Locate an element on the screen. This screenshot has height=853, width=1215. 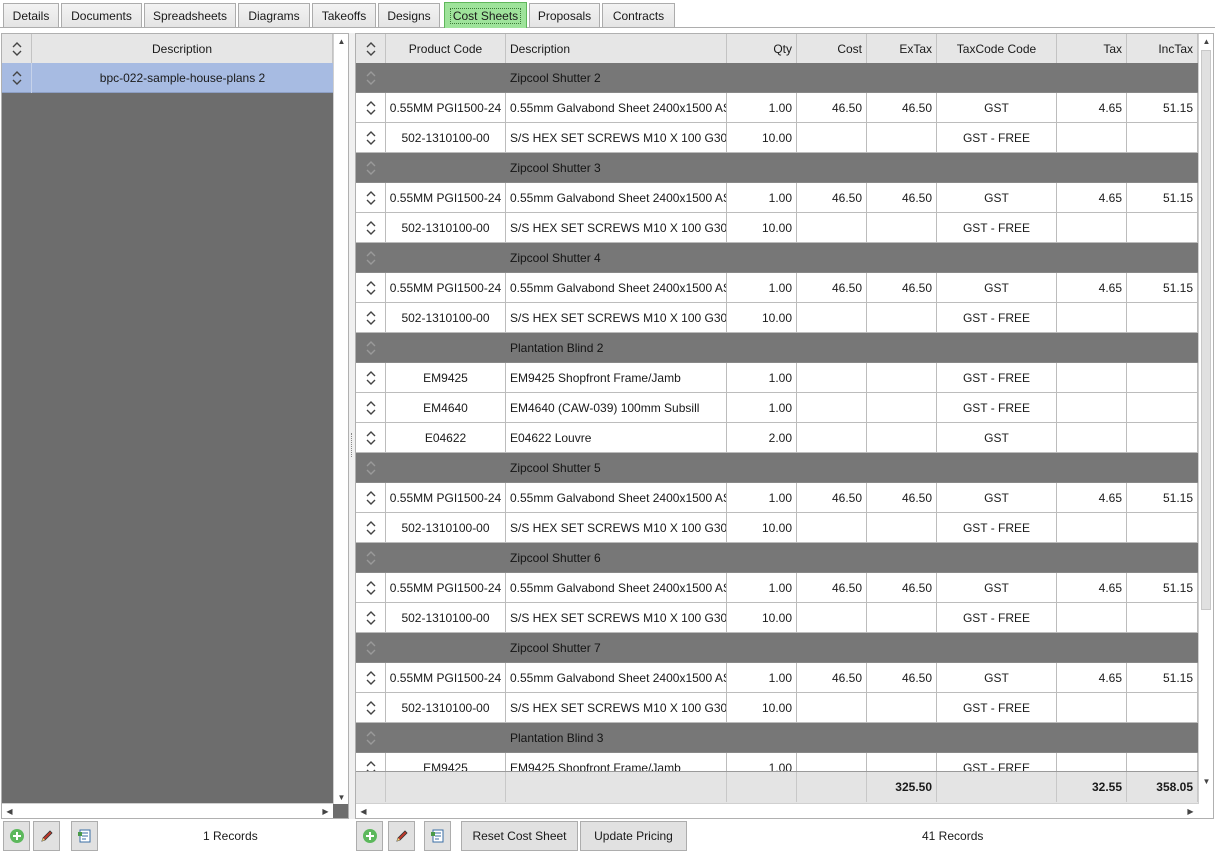
product-code-cell: EM9425 is located at coordinates (446, 377).